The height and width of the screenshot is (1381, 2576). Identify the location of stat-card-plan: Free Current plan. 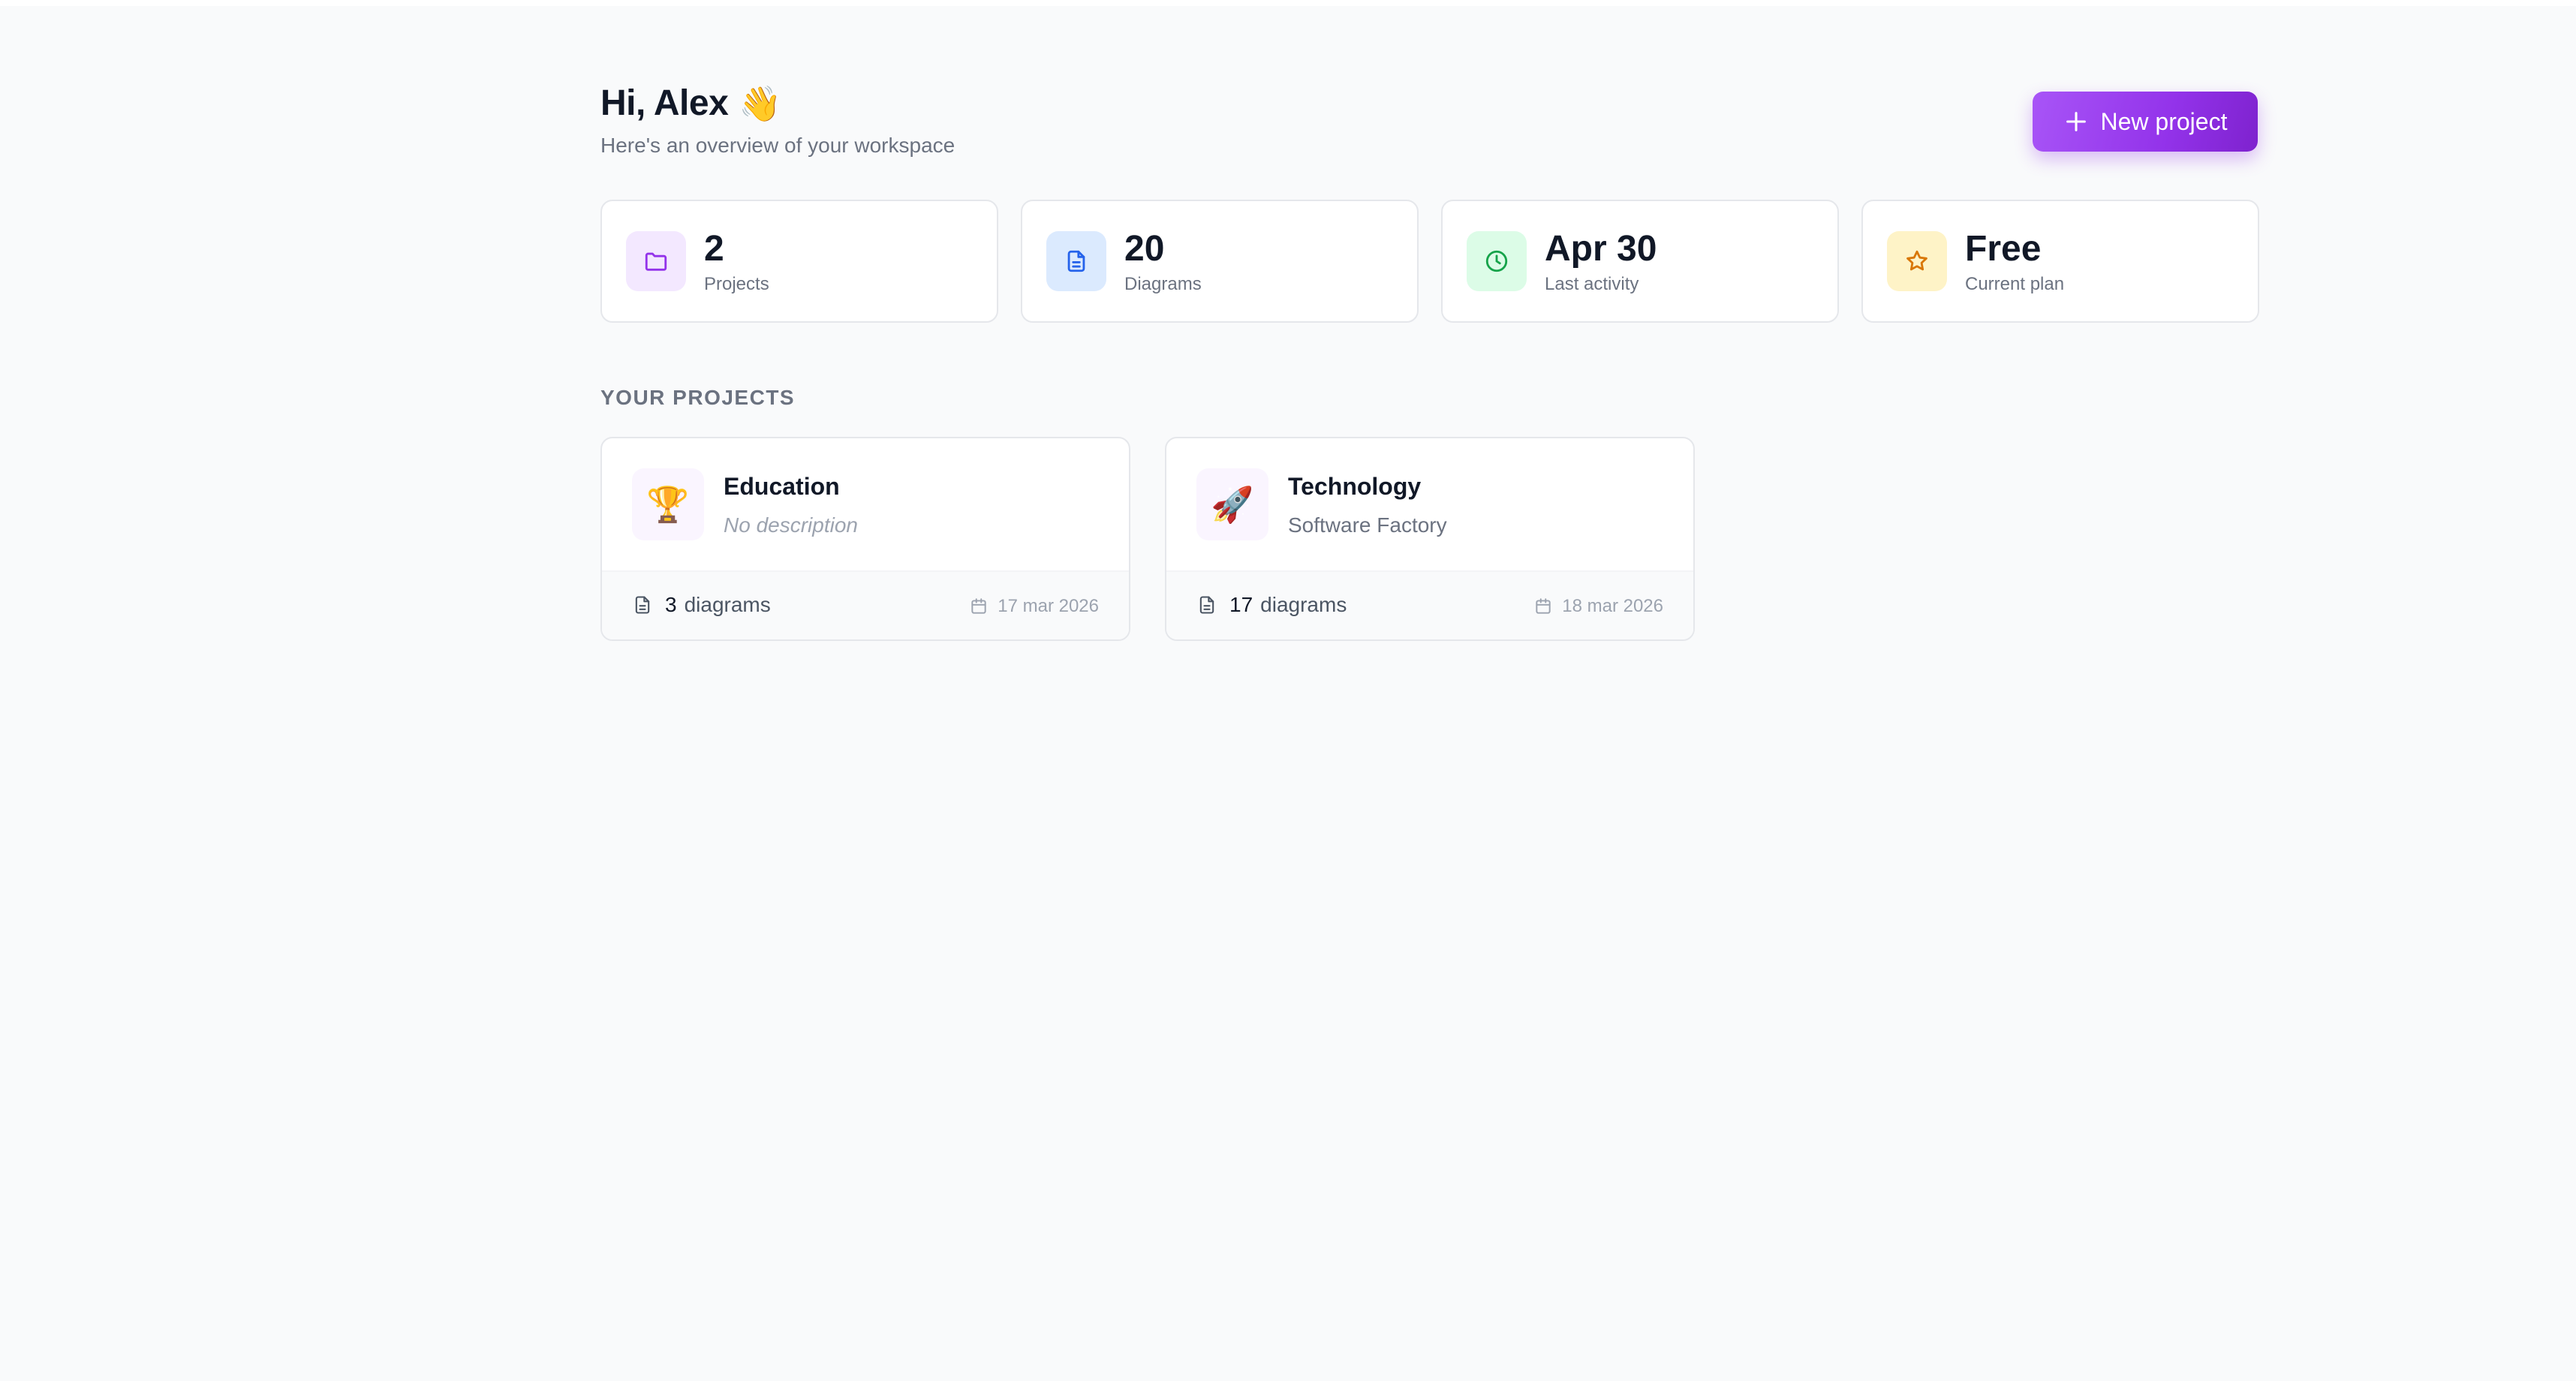
(2060, 261).